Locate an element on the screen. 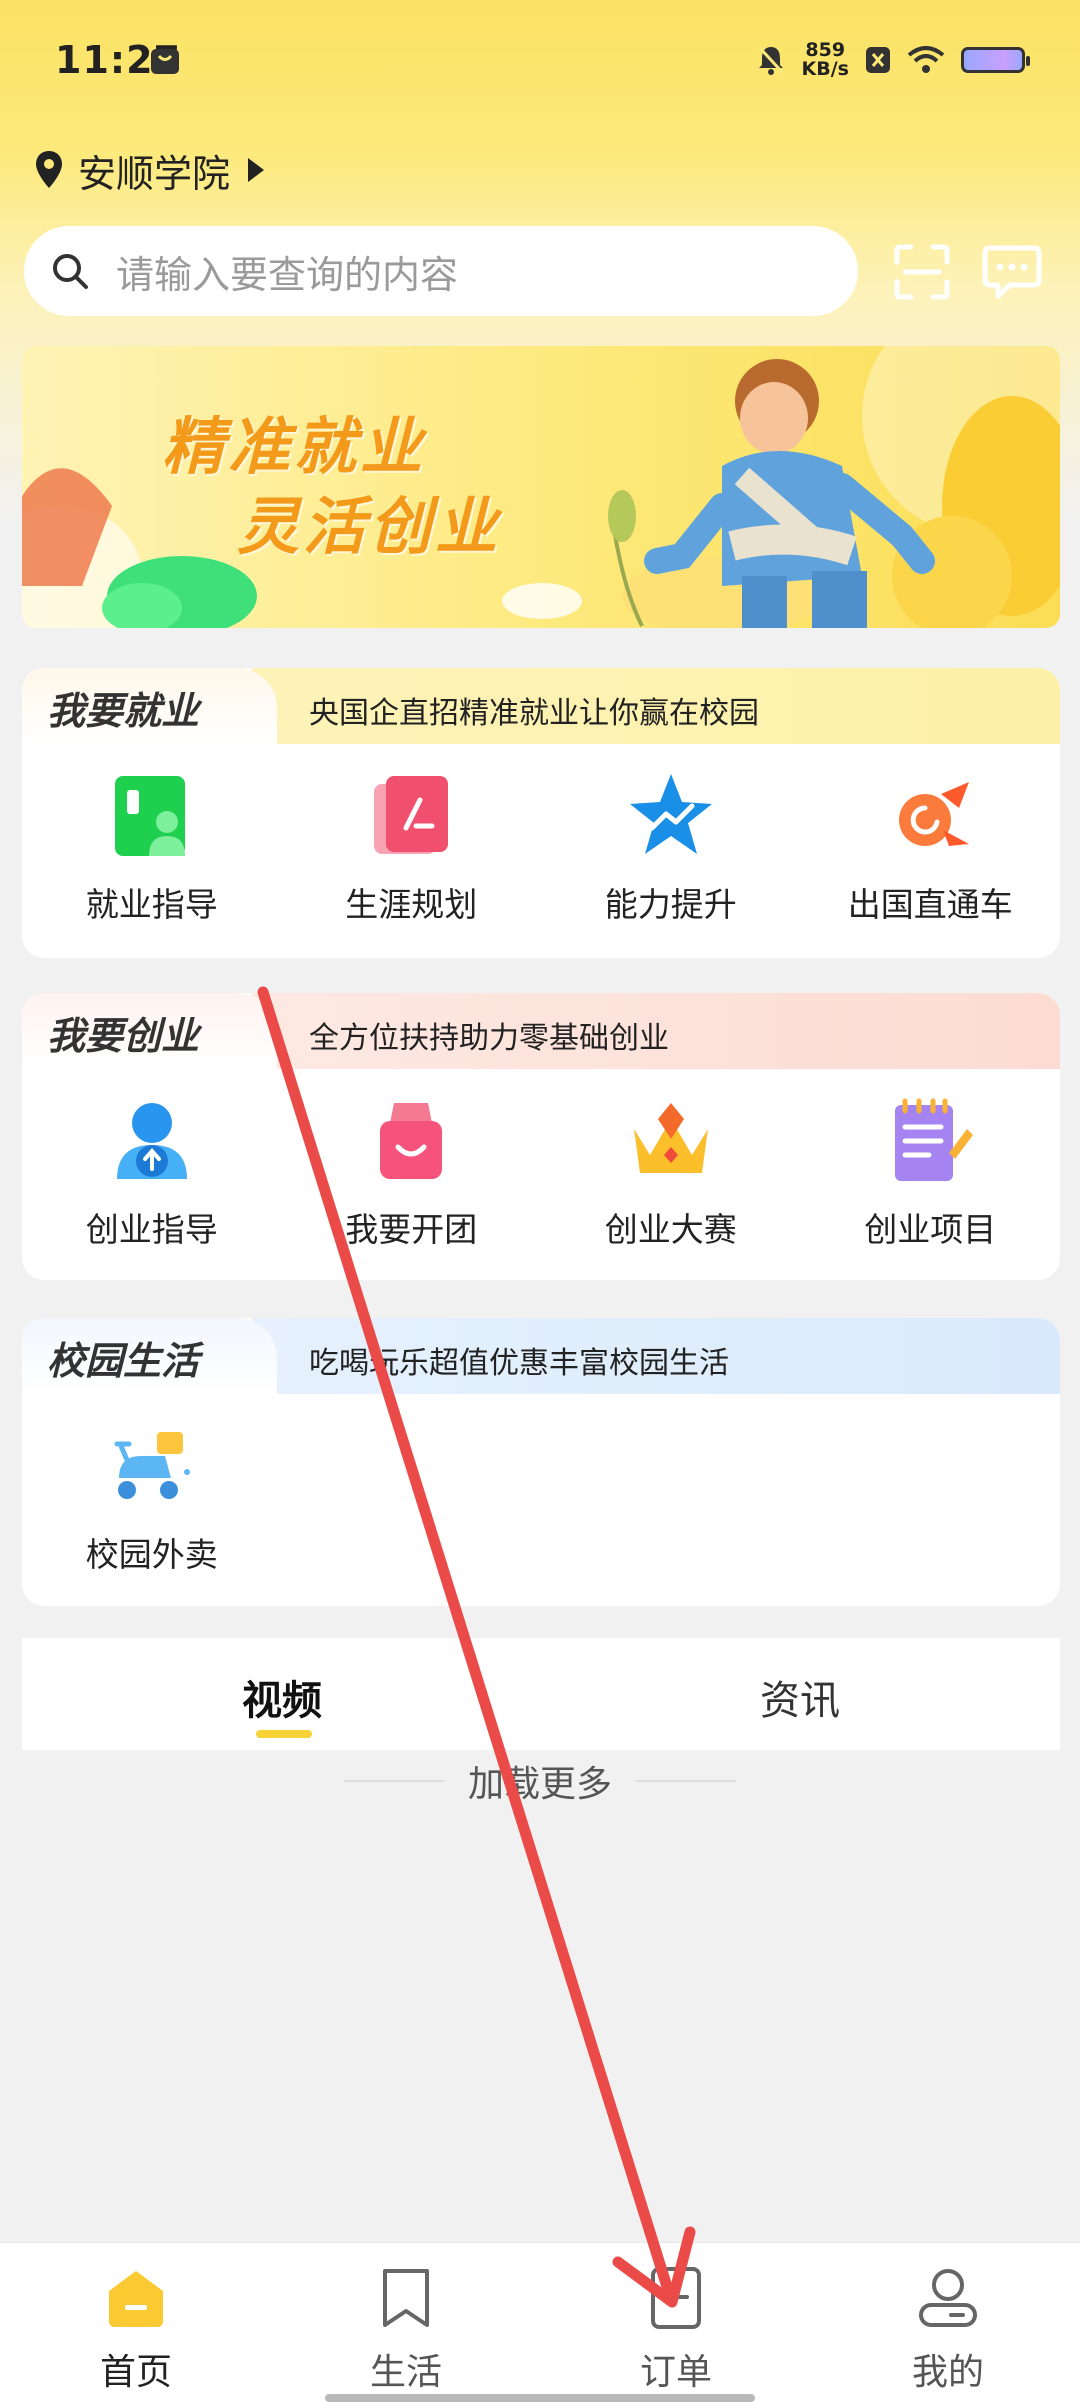 Image resolution: width=1080 pixels, height=2408 pixels. user-up-icon is located at coordinates (151, 1141).